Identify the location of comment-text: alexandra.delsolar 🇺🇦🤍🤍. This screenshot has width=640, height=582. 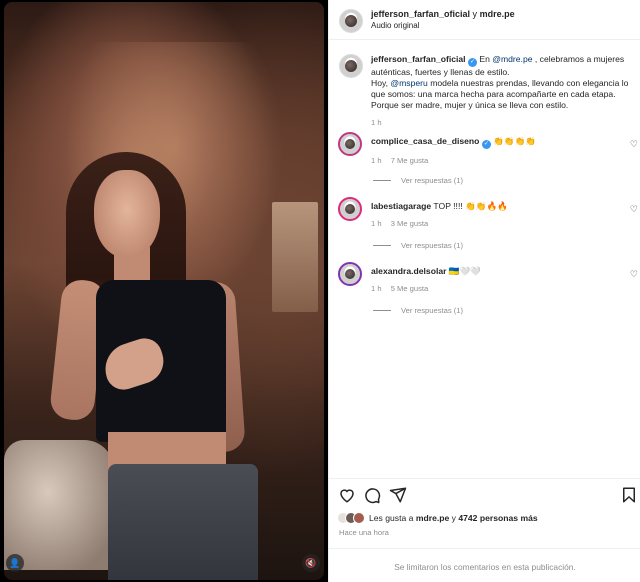
(493, 271).